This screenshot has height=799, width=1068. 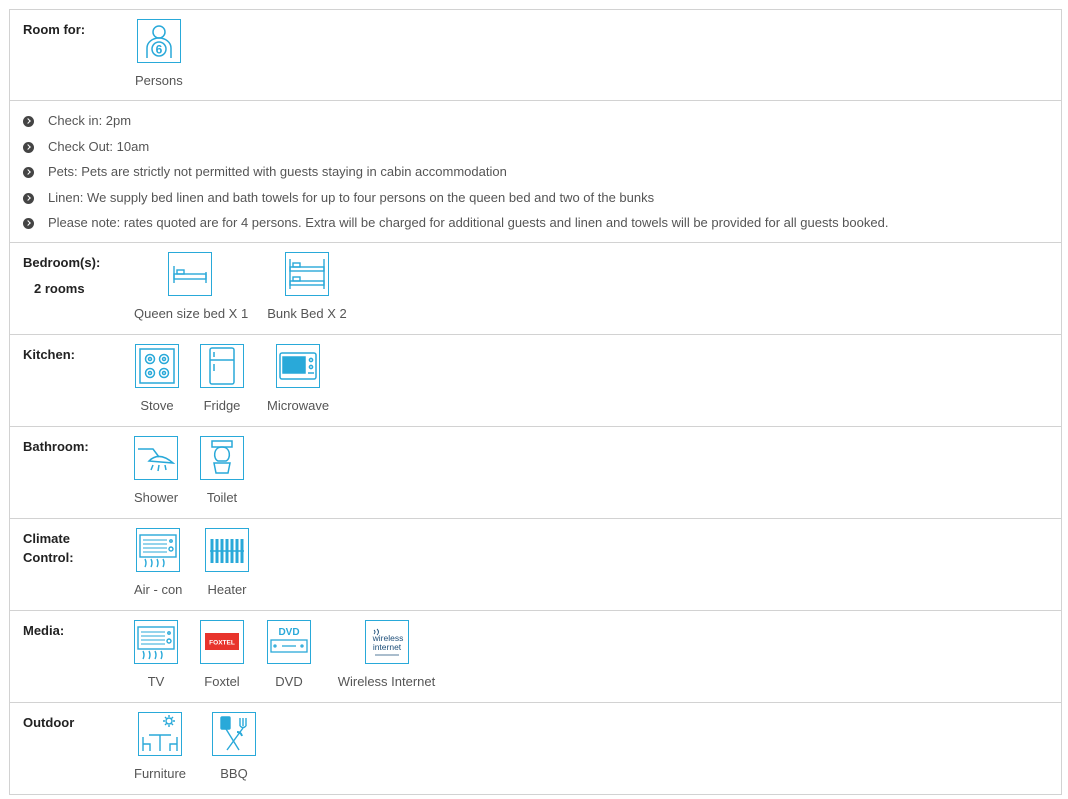 I want to click on list-item: Check Out: 10am, so click(x=455, y=150).